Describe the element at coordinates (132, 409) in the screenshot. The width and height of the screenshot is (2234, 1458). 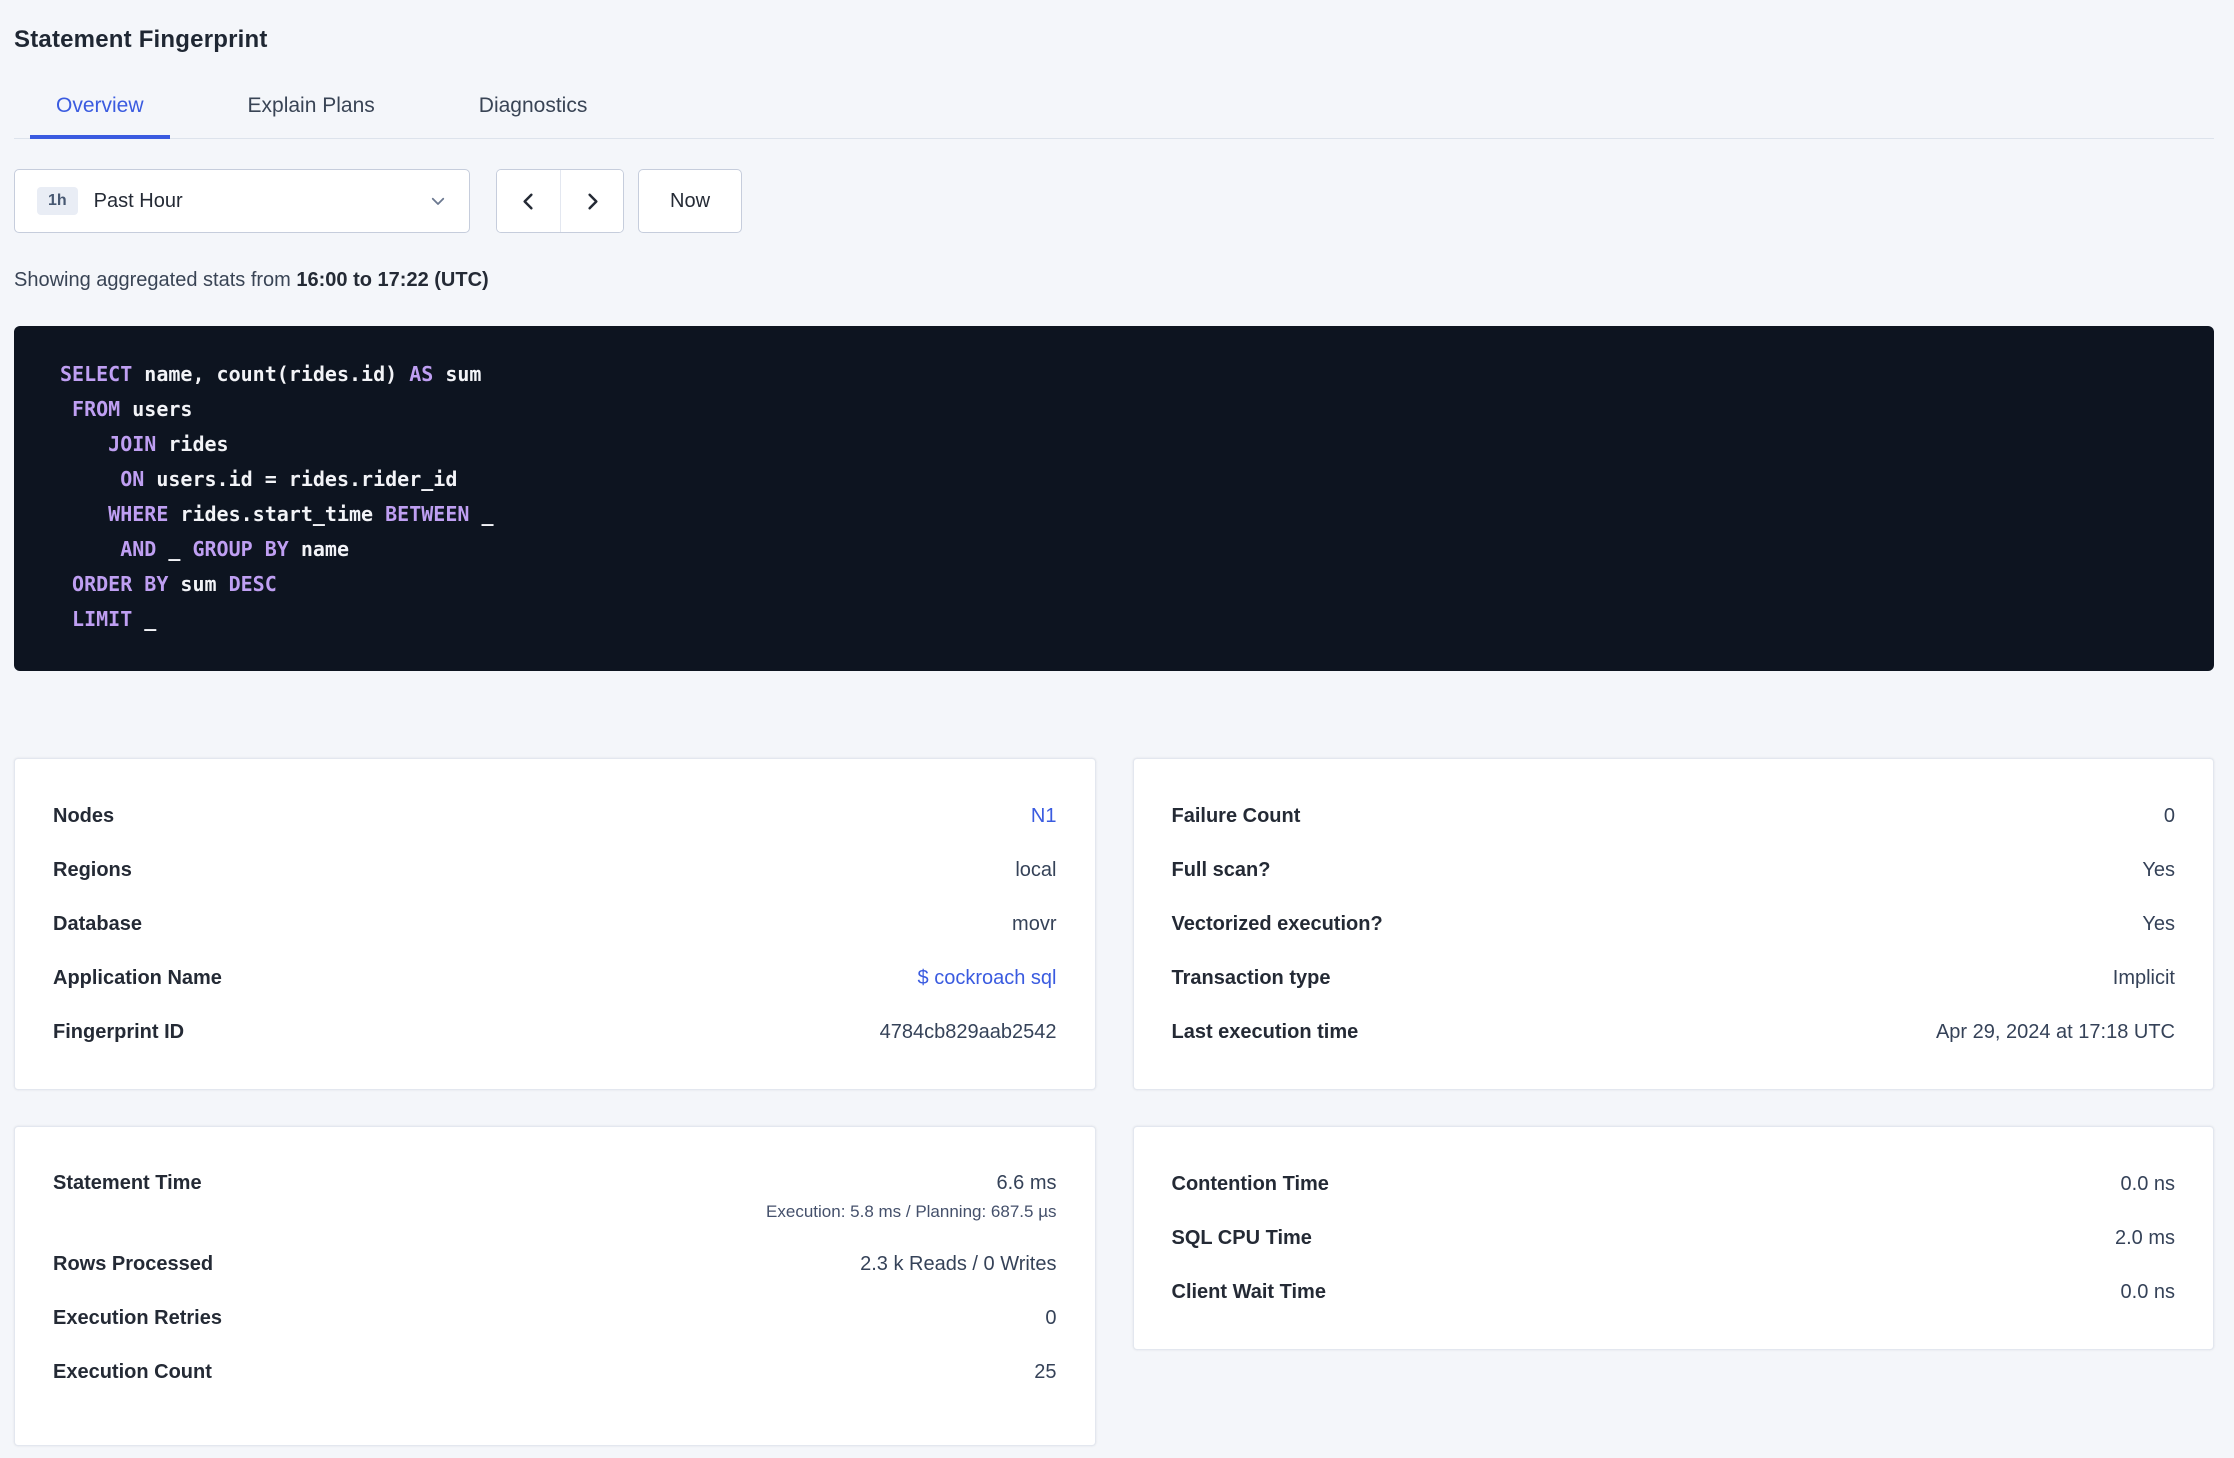
I see `sql-line: FROM users` at that location.